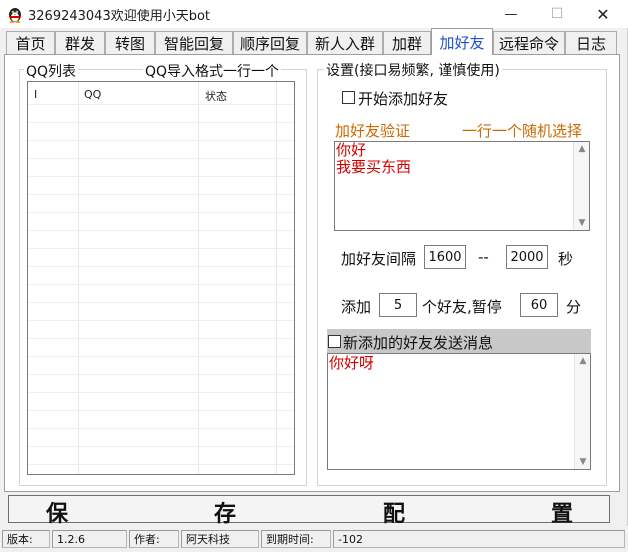 The height and width of the screenshot is (552, 628). Describe the element at coordinates (462, 41) in the screenshot. I see `tab-add-friend: 加好友` at that location.